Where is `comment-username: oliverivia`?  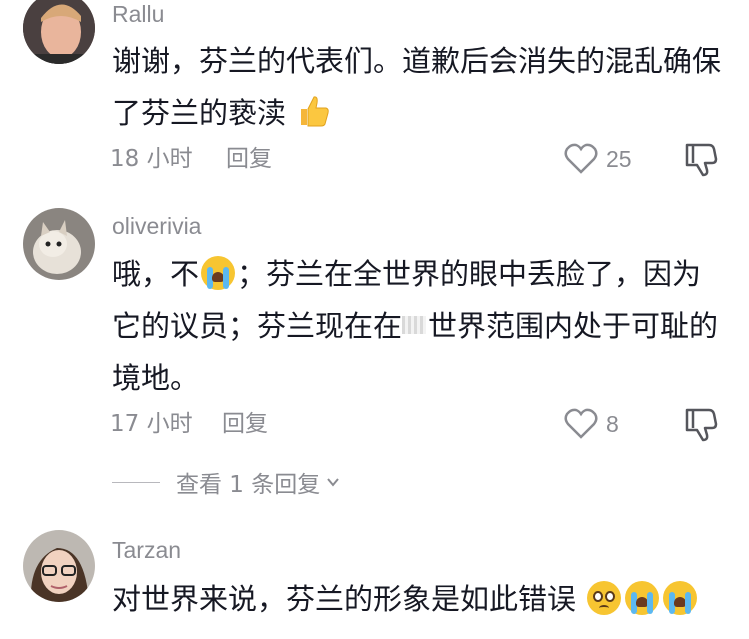
comment-username: oliverivia is located at coordinates (156, 226).